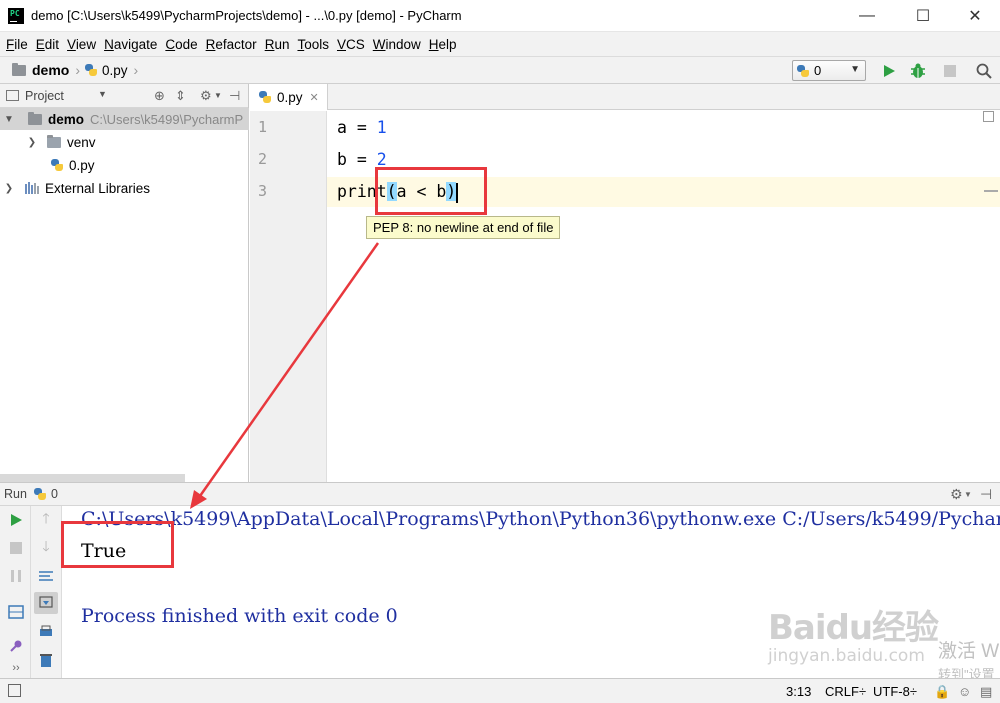  What do you see at coordinates (180, 96) in the screenshot?
I see `collapse-icon: ⇕` at bounding box center [180, 96].